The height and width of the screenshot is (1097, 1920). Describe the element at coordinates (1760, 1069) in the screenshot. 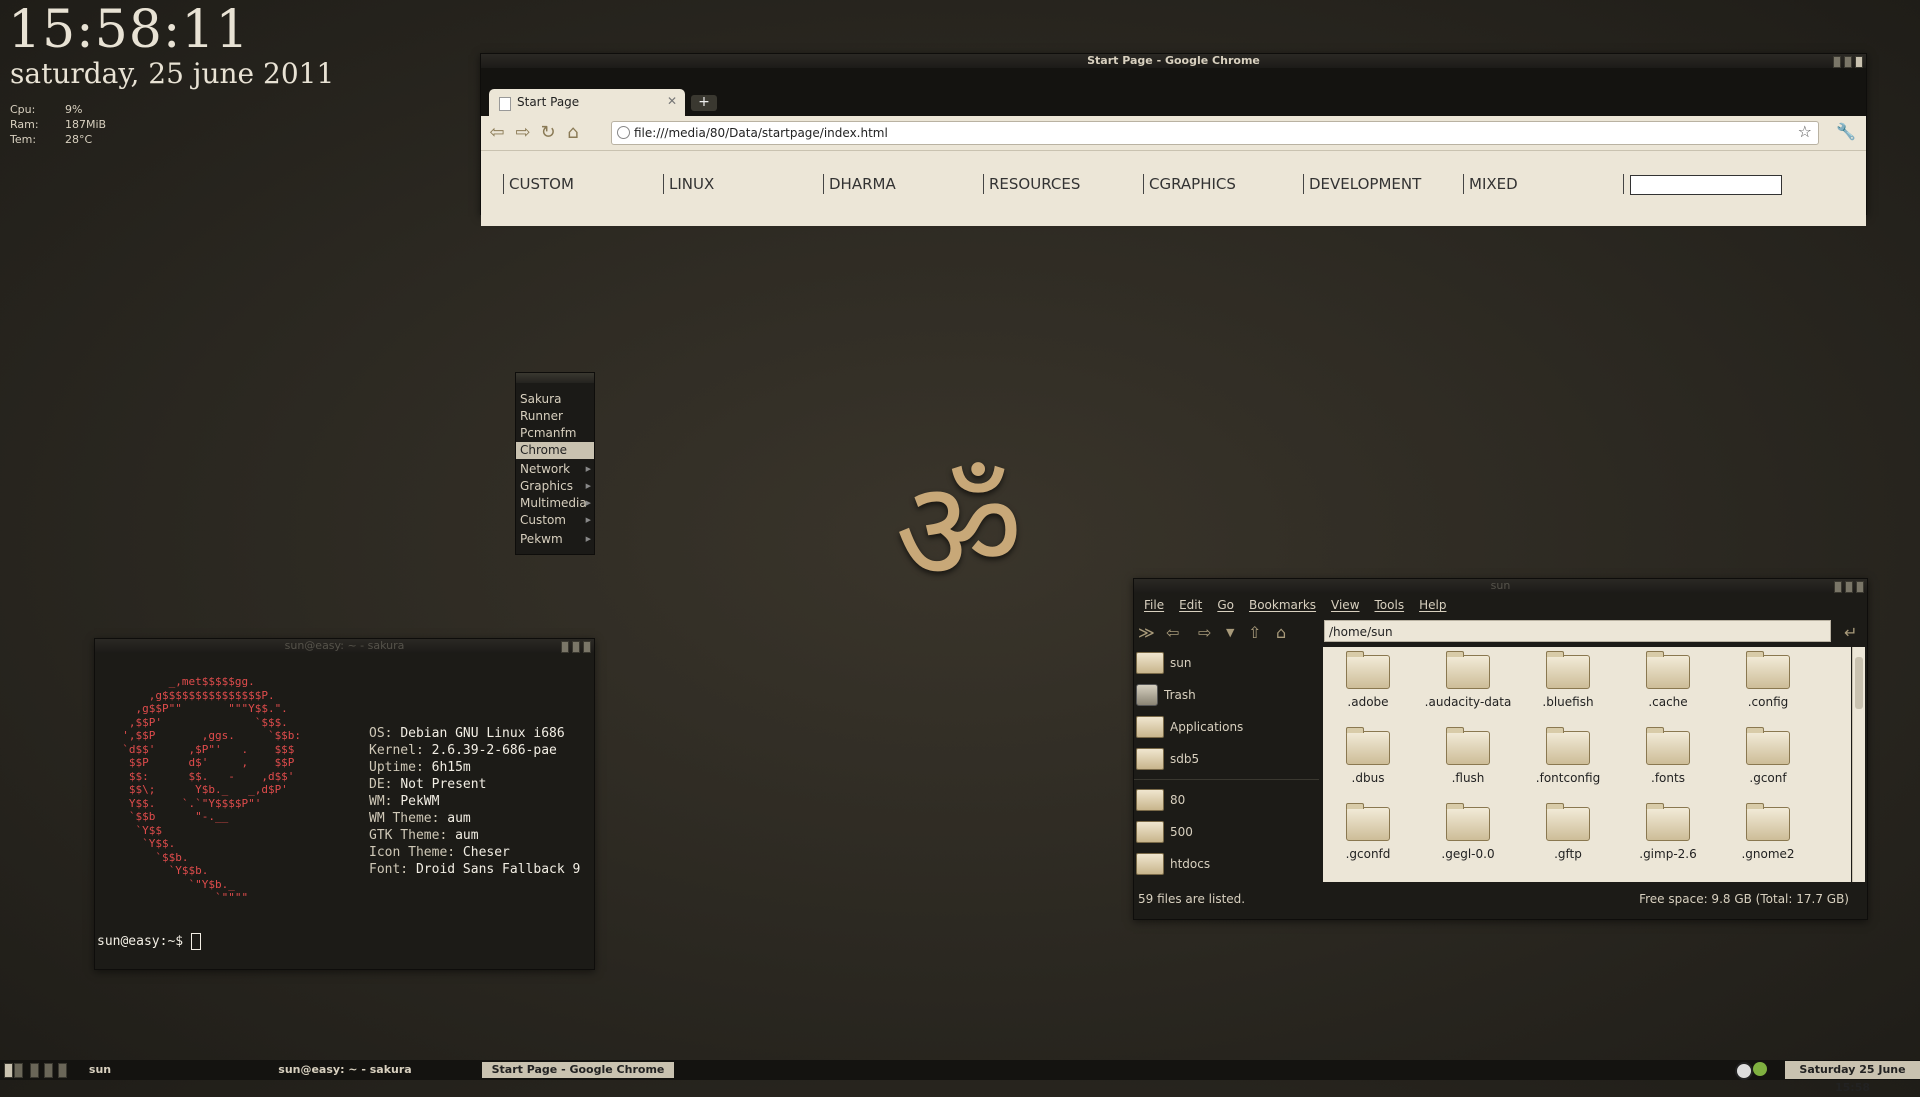

I see `network-tray-icon` at that location.